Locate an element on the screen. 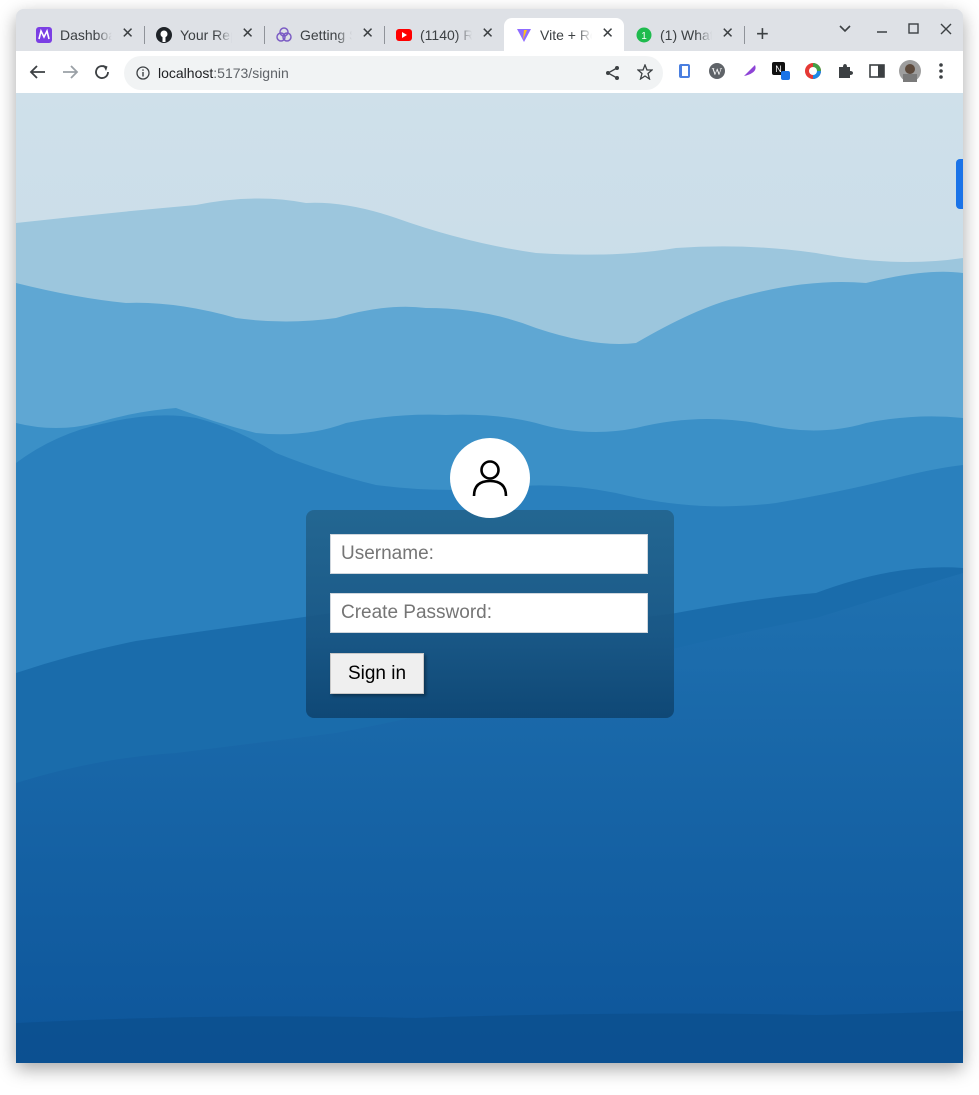 This screenshot has width=979, height=1095. workflow-logo-icon is located at coordinates (44, 34).